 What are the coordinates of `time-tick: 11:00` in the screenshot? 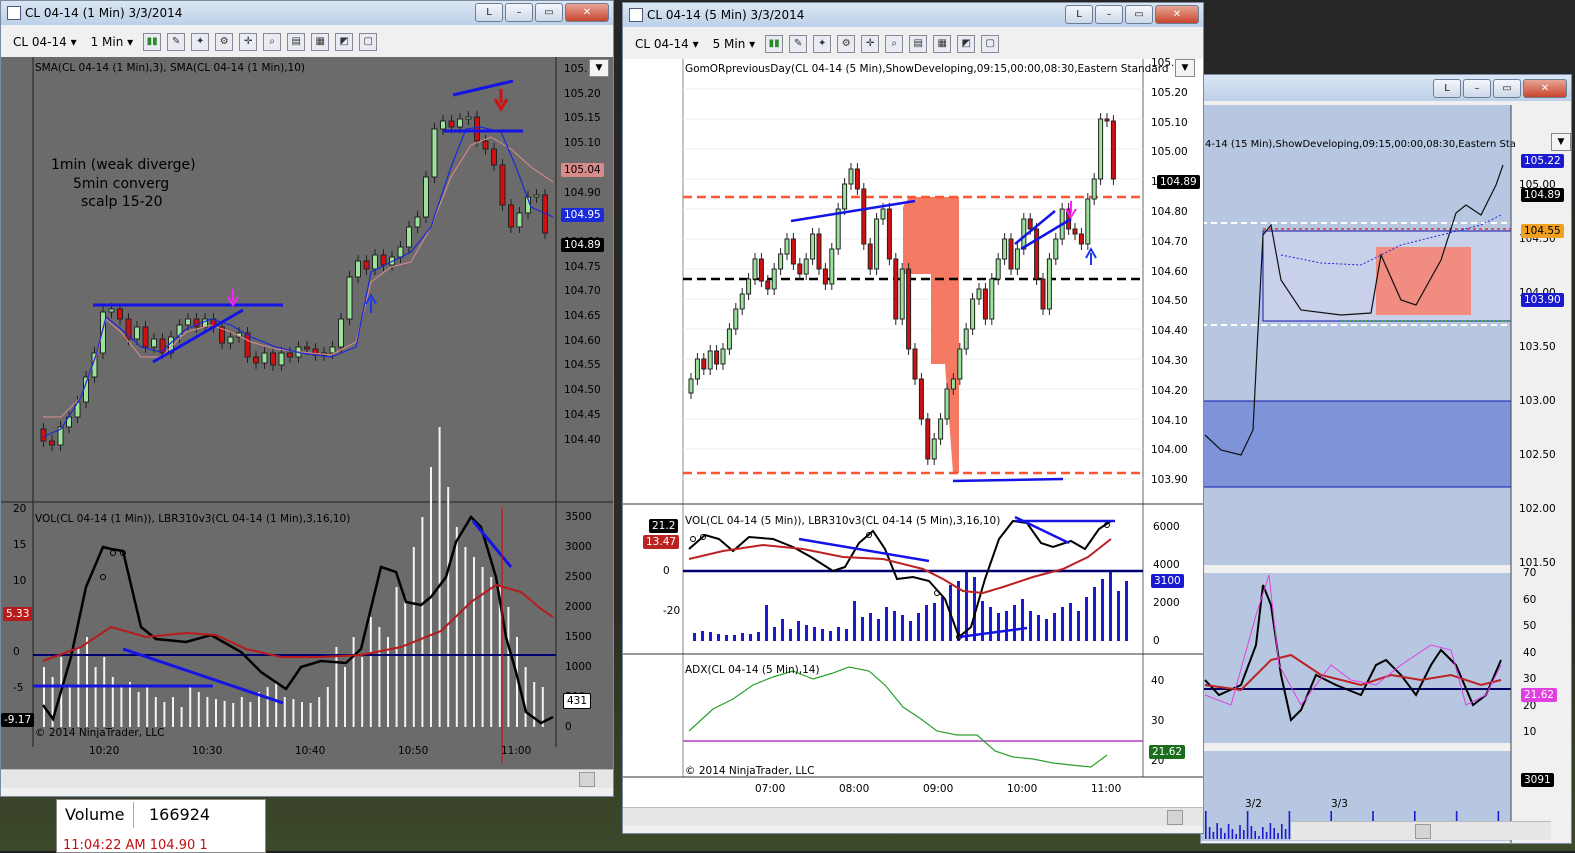 It's located at (1106, 789).